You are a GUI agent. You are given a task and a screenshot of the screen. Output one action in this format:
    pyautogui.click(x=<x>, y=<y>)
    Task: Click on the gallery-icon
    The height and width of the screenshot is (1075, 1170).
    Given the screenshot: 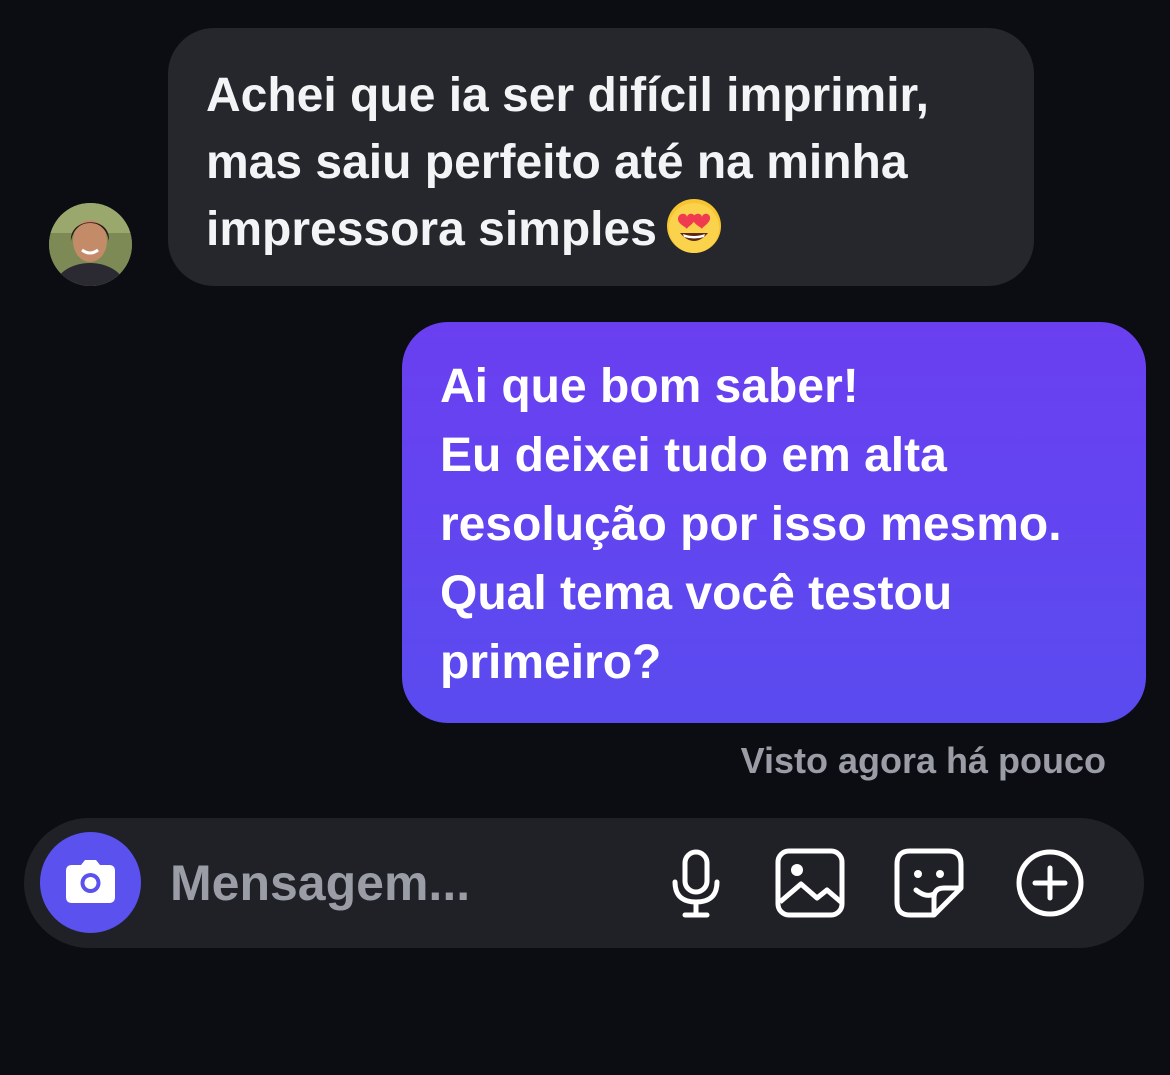 What is the action you would take?
    pyautogui.click(x=810, y=883)
    